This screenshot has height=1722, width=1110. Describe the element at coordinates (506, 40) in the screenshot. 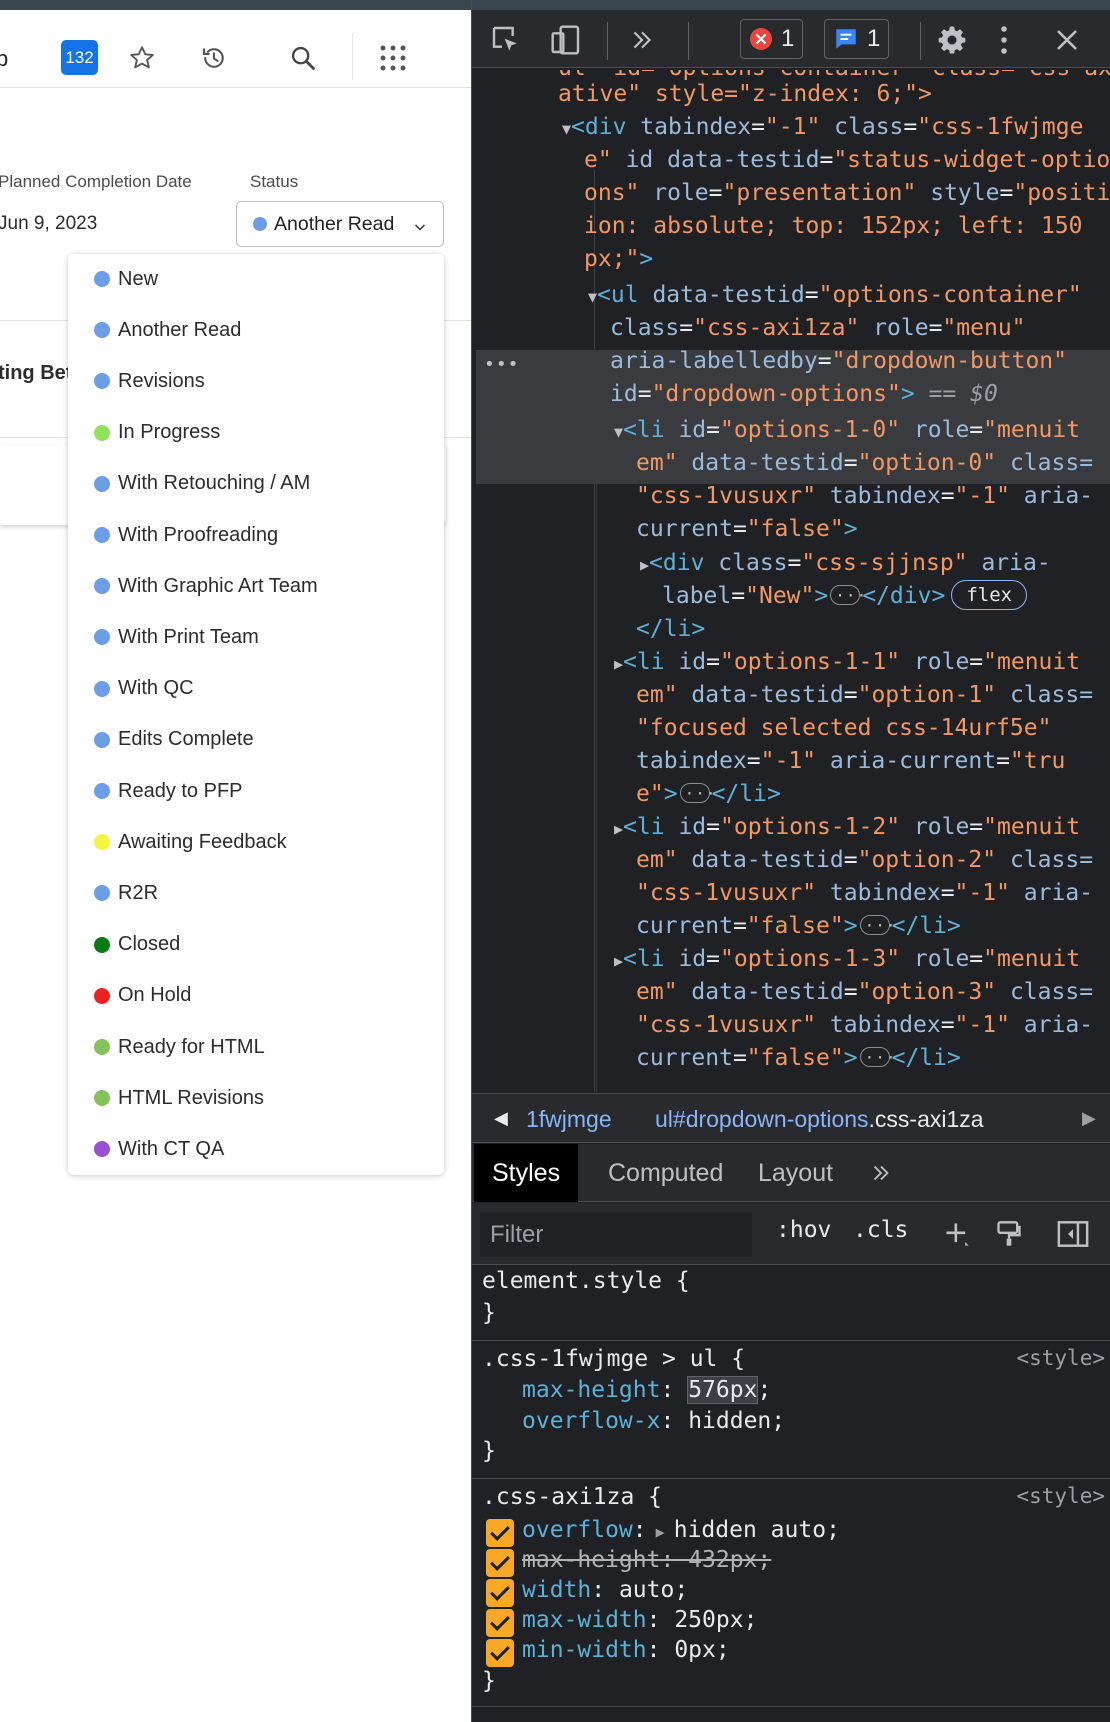

I see `inspect-element-icon` at that location.